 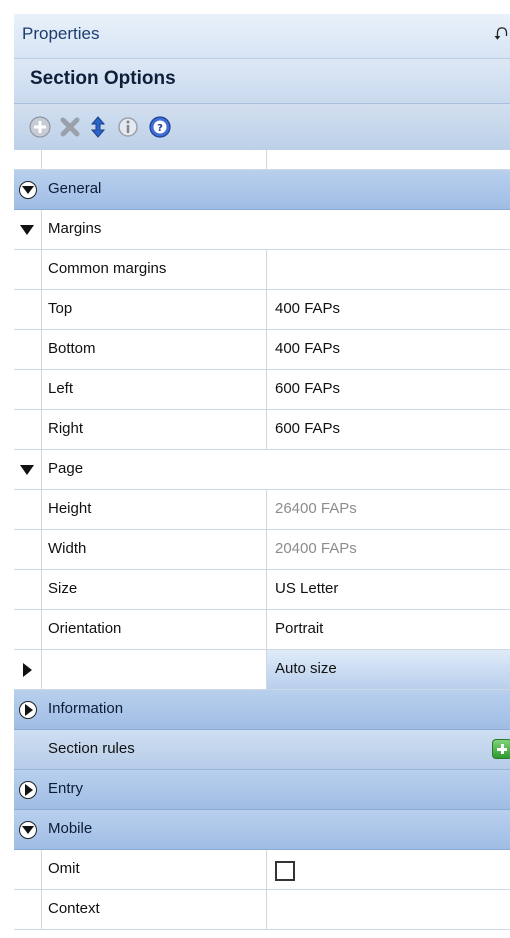 I want to click on group-page: Page, so click(x=262, y=470).